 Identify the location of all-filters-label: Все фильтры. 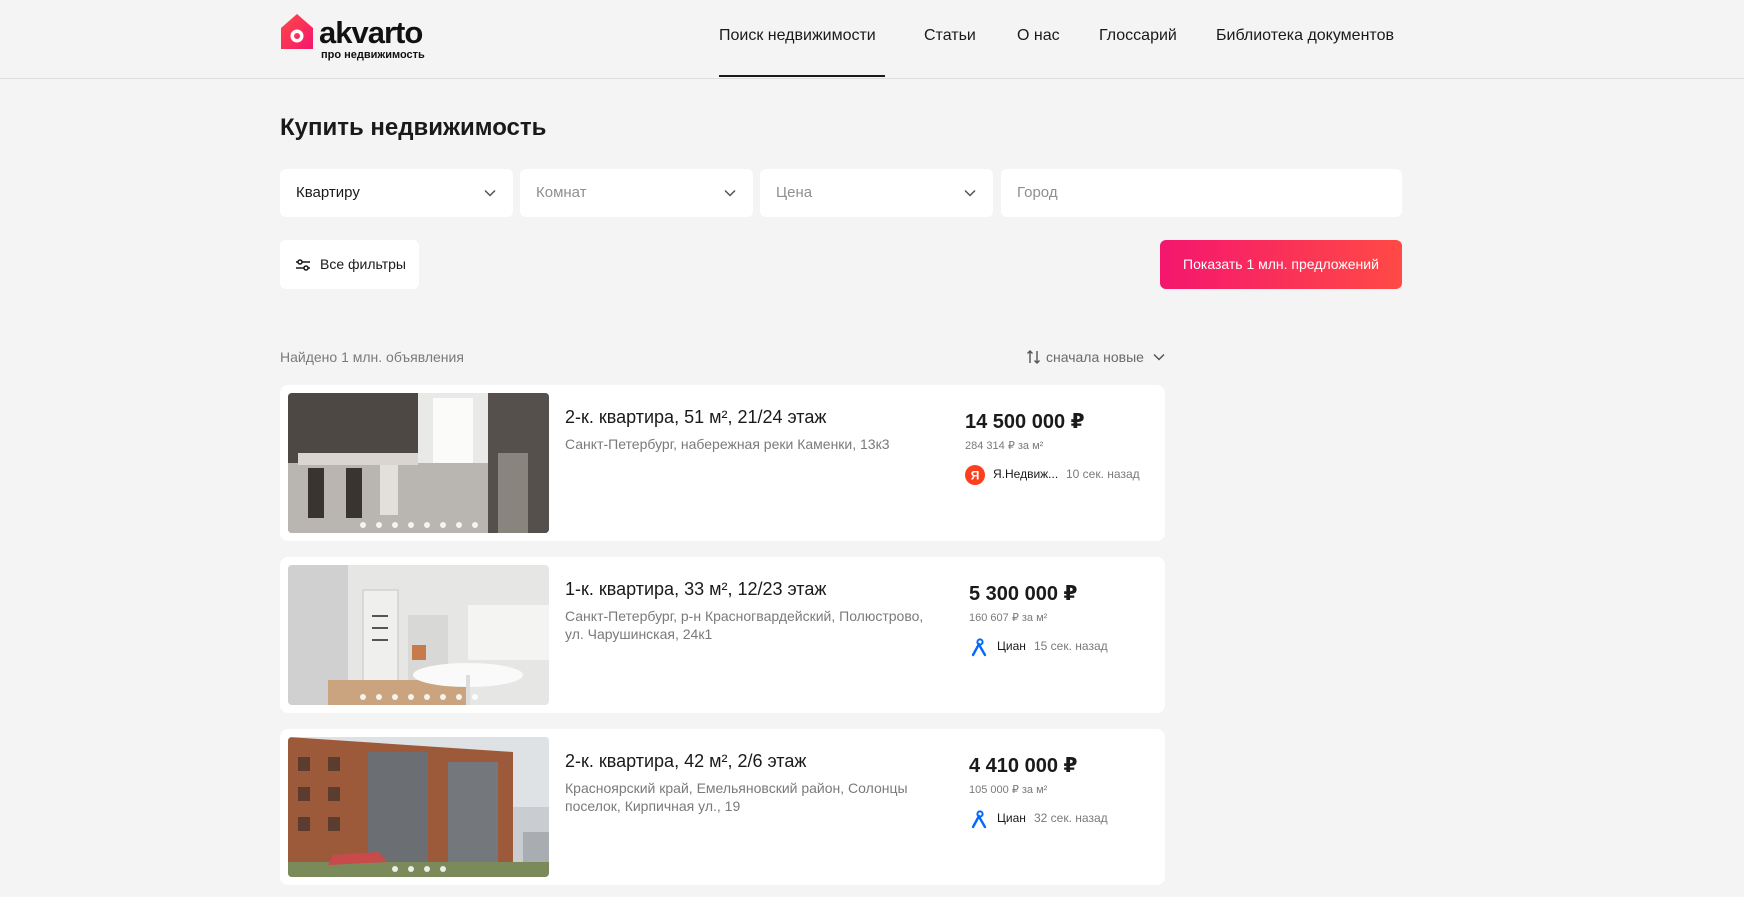
(363, 264).